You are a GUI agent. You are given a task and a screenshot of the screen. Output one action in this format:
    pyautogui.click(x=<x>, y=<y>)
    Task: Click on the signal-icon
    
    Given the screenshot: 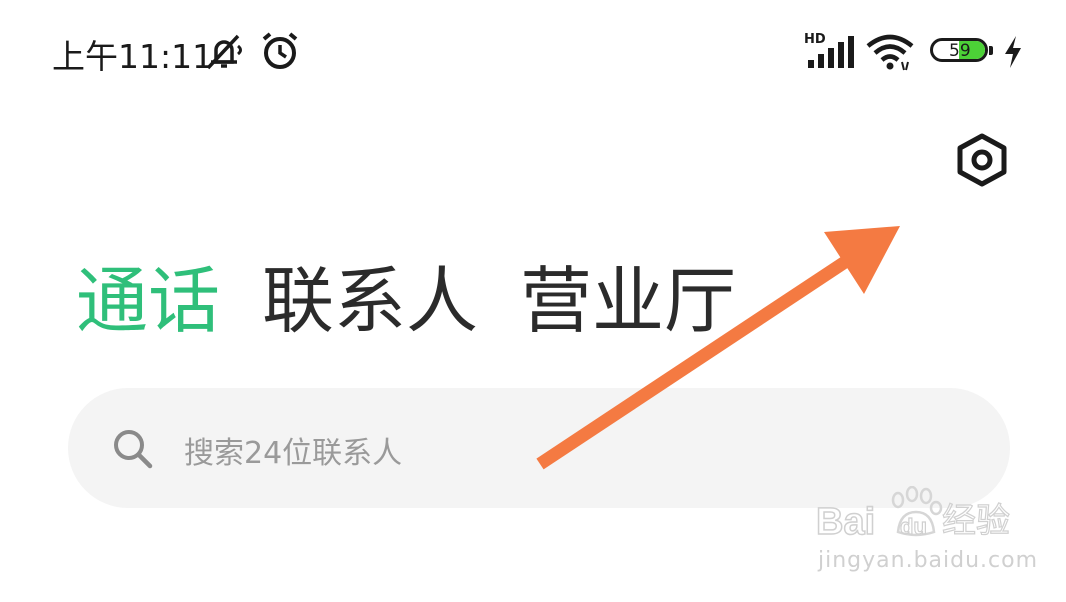 What is the action you would take?
    pyautogui.click(x=831, y=52)
    